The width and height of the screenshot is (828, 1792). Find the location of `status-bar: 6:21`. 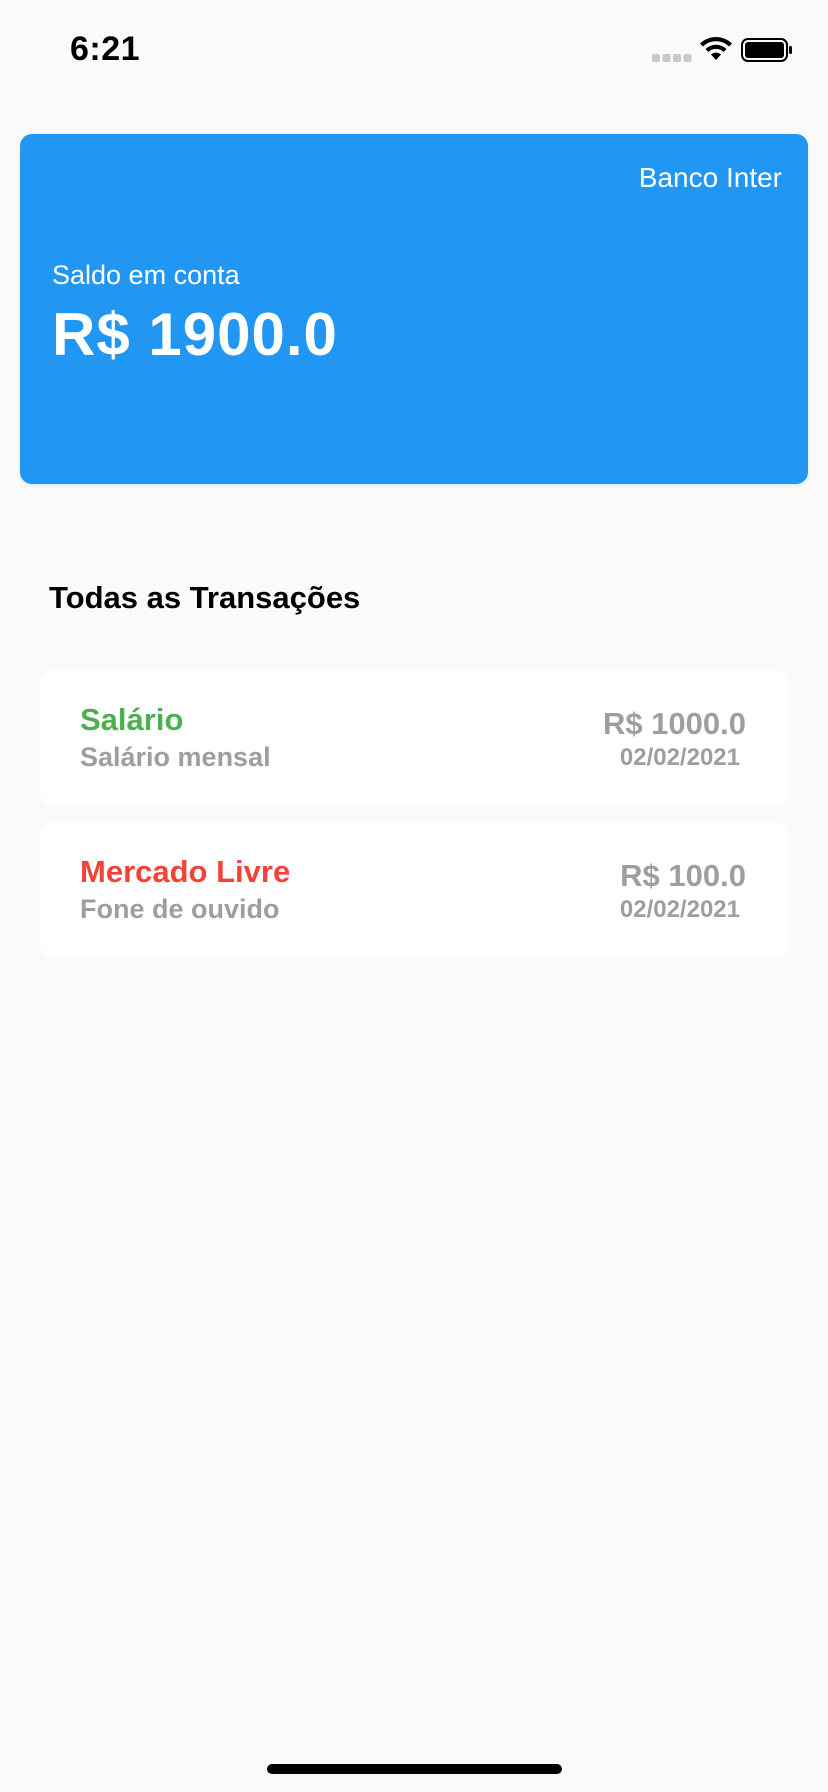

status-bar: 6:21 is located at coordinates (414, 50).